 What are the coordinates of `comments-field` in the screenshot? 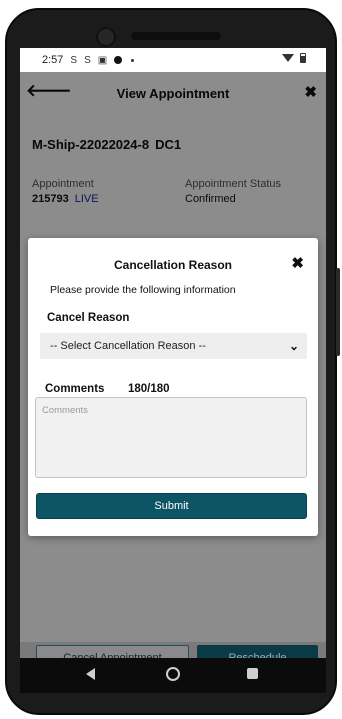 It's located at (171, 437).